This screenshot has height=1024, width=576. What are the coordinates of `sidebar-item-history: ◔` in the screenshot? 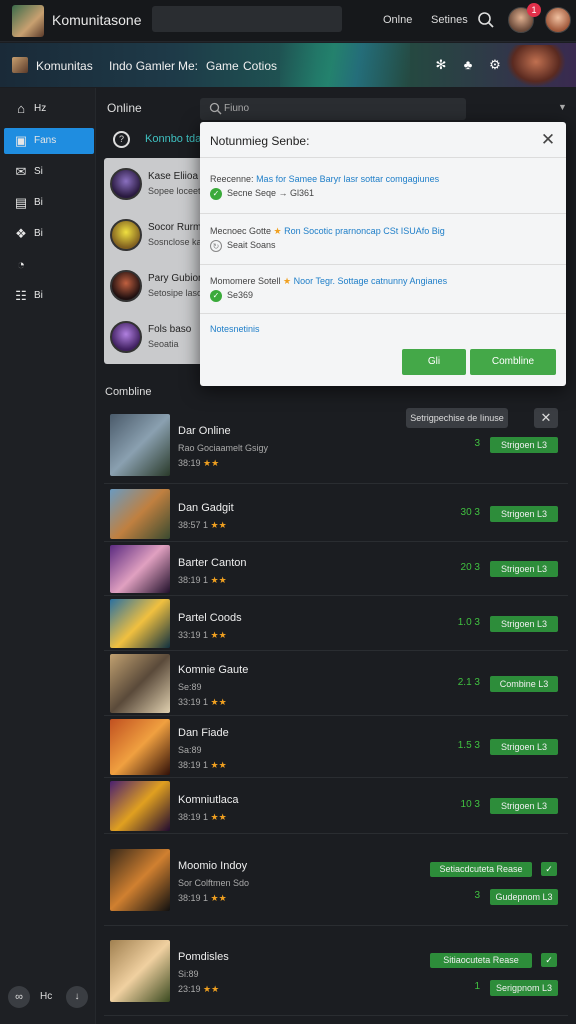 It's located at (49, 265).